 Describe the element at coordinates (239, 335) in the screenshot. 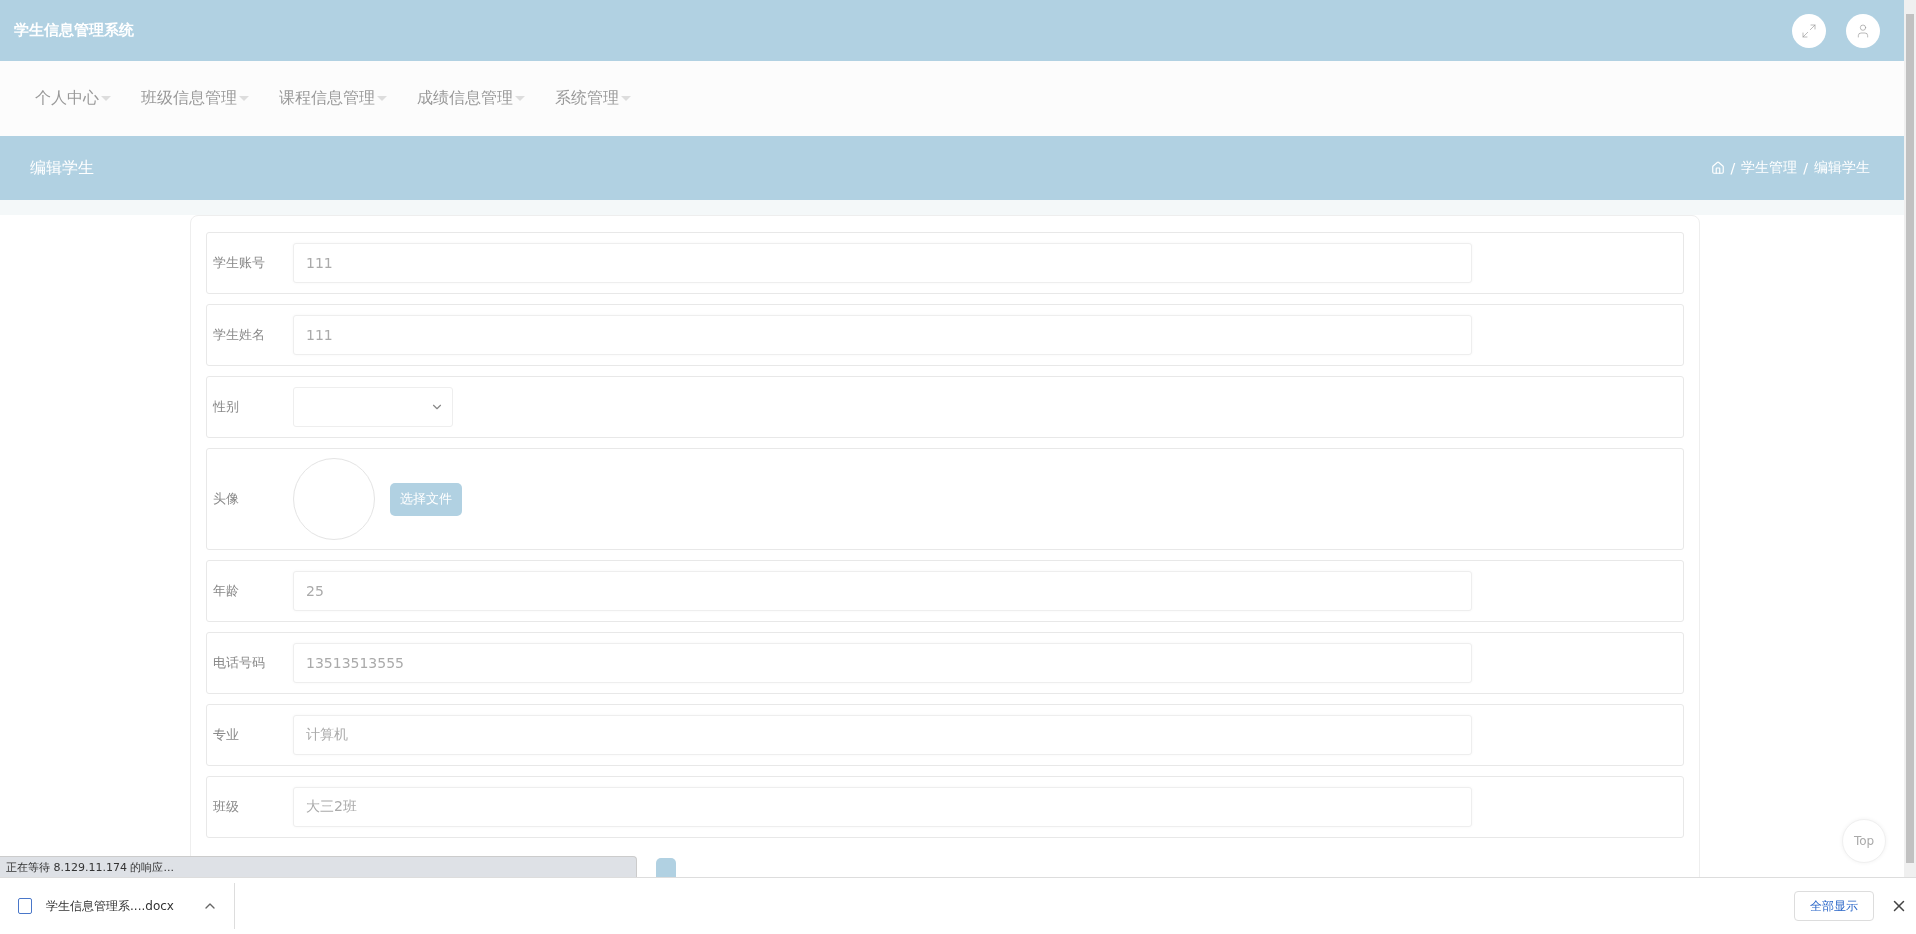

I see `field-label: 学生姓名` at that location.